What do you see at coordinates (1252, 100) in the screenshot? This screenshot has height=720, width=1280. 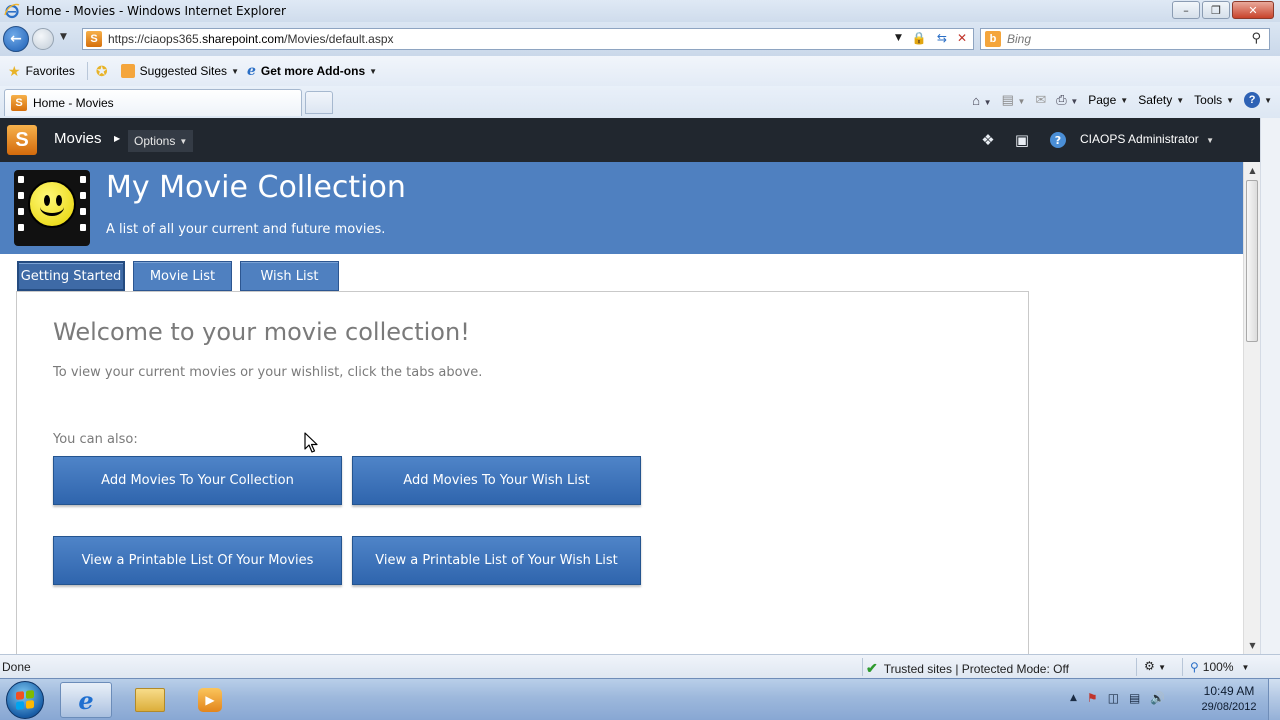 I see `help-icon: ?` at bounding box center [1252, 100].